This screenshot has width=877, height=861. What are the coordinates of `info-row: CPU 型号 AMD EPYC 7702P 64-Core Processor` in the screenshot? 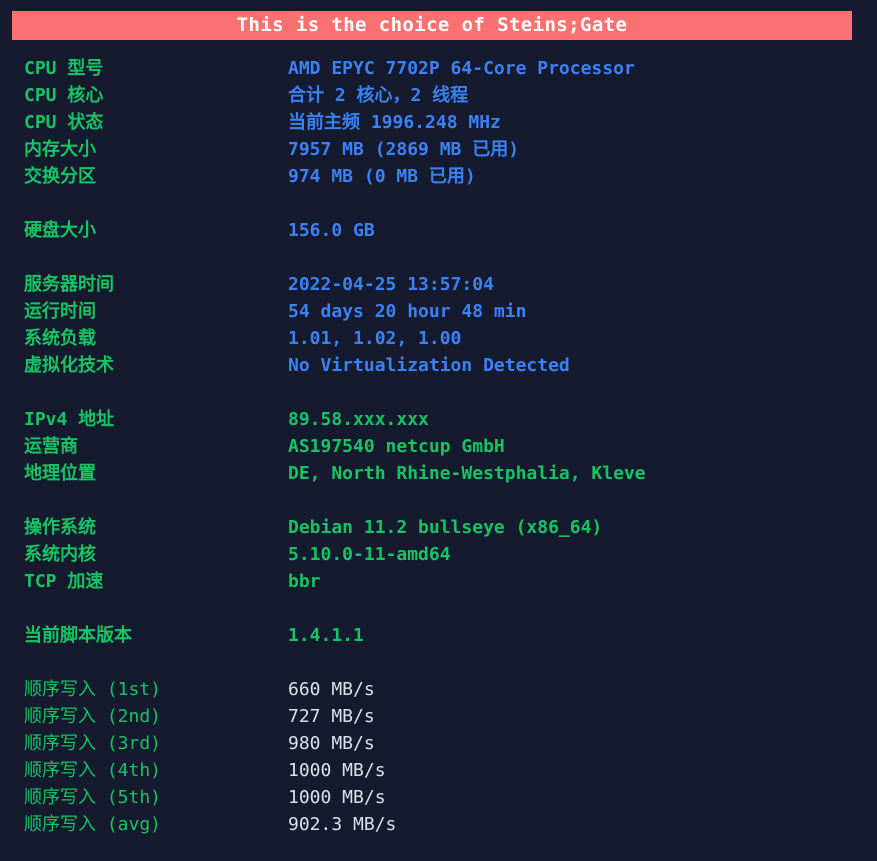 It's located at (438, 68).